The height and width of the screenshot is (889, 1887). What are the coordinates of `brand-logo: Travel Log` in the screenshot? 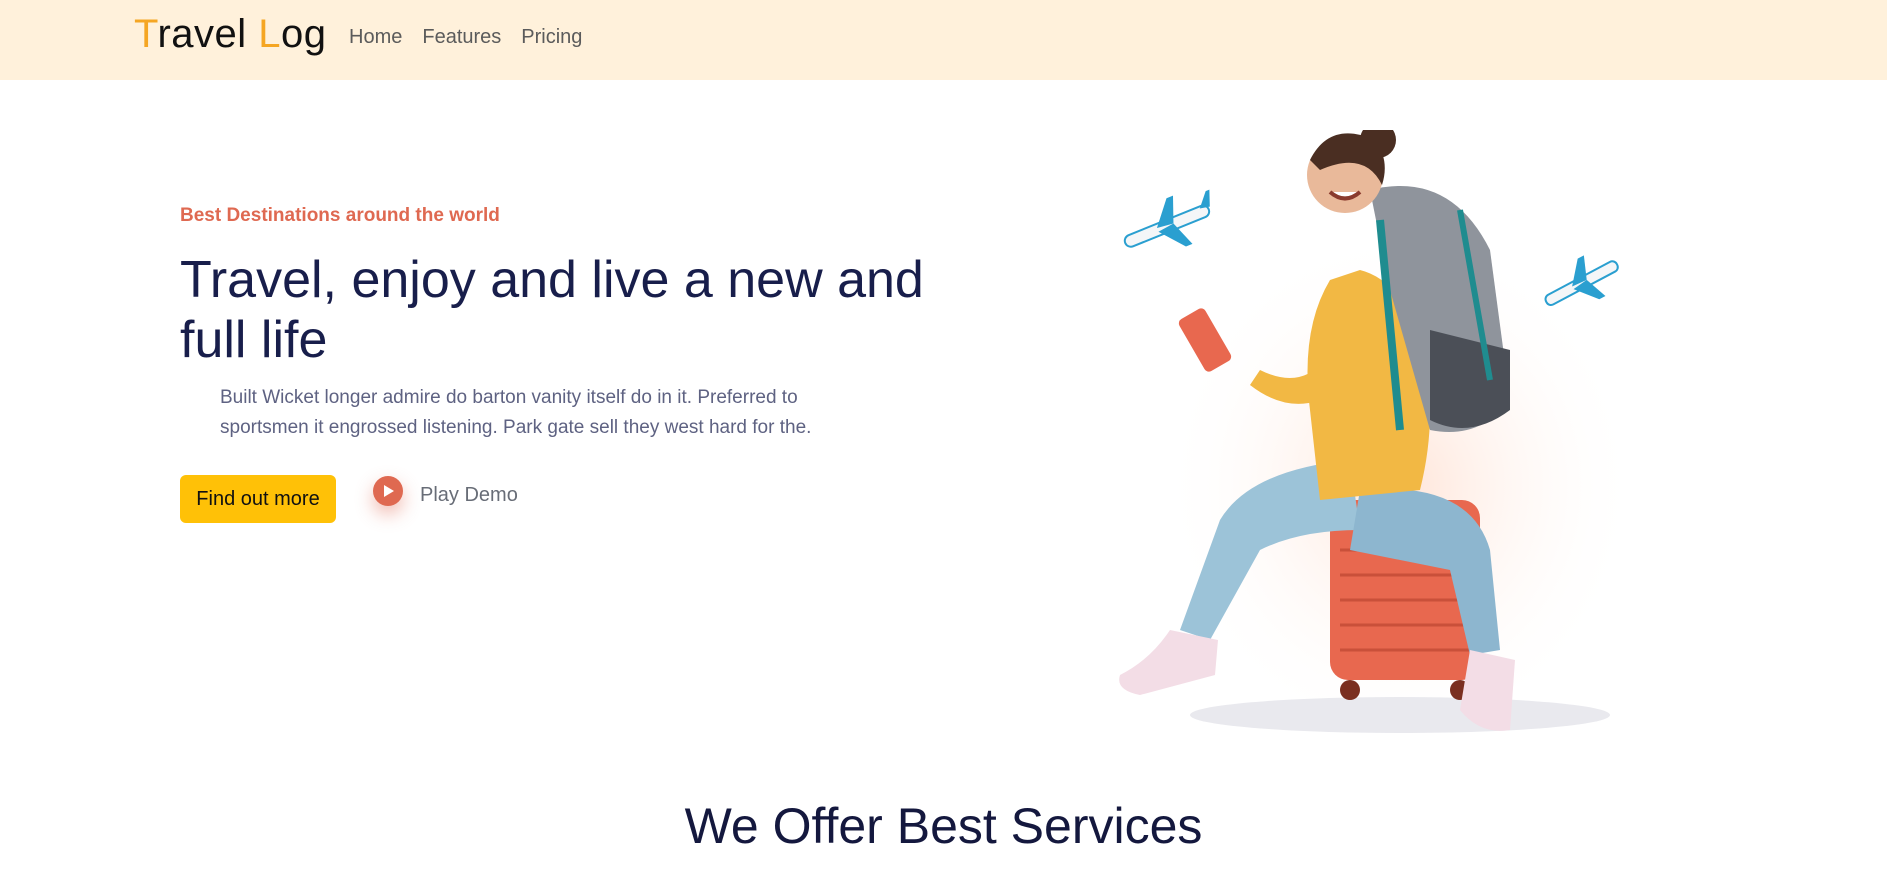 It's located at (230, 34).